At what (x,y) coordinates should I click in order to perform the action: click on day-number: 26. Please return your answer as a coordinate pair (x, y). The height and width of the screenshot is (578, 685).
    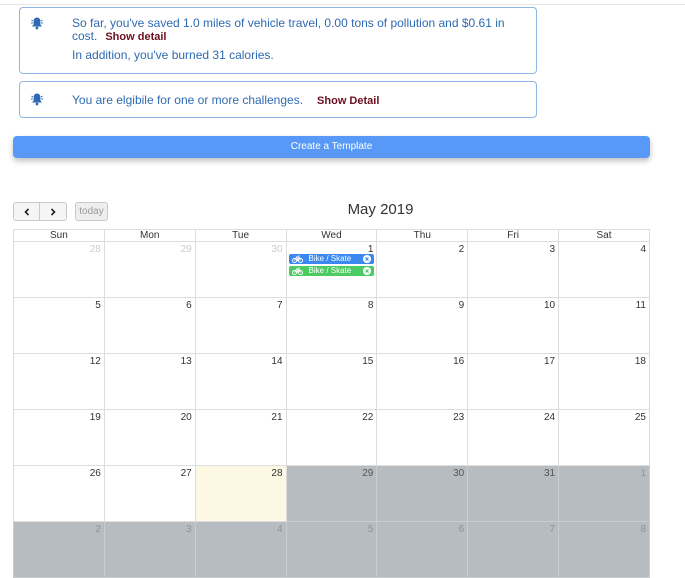
    Looking at the image, I should click on (95, 473).